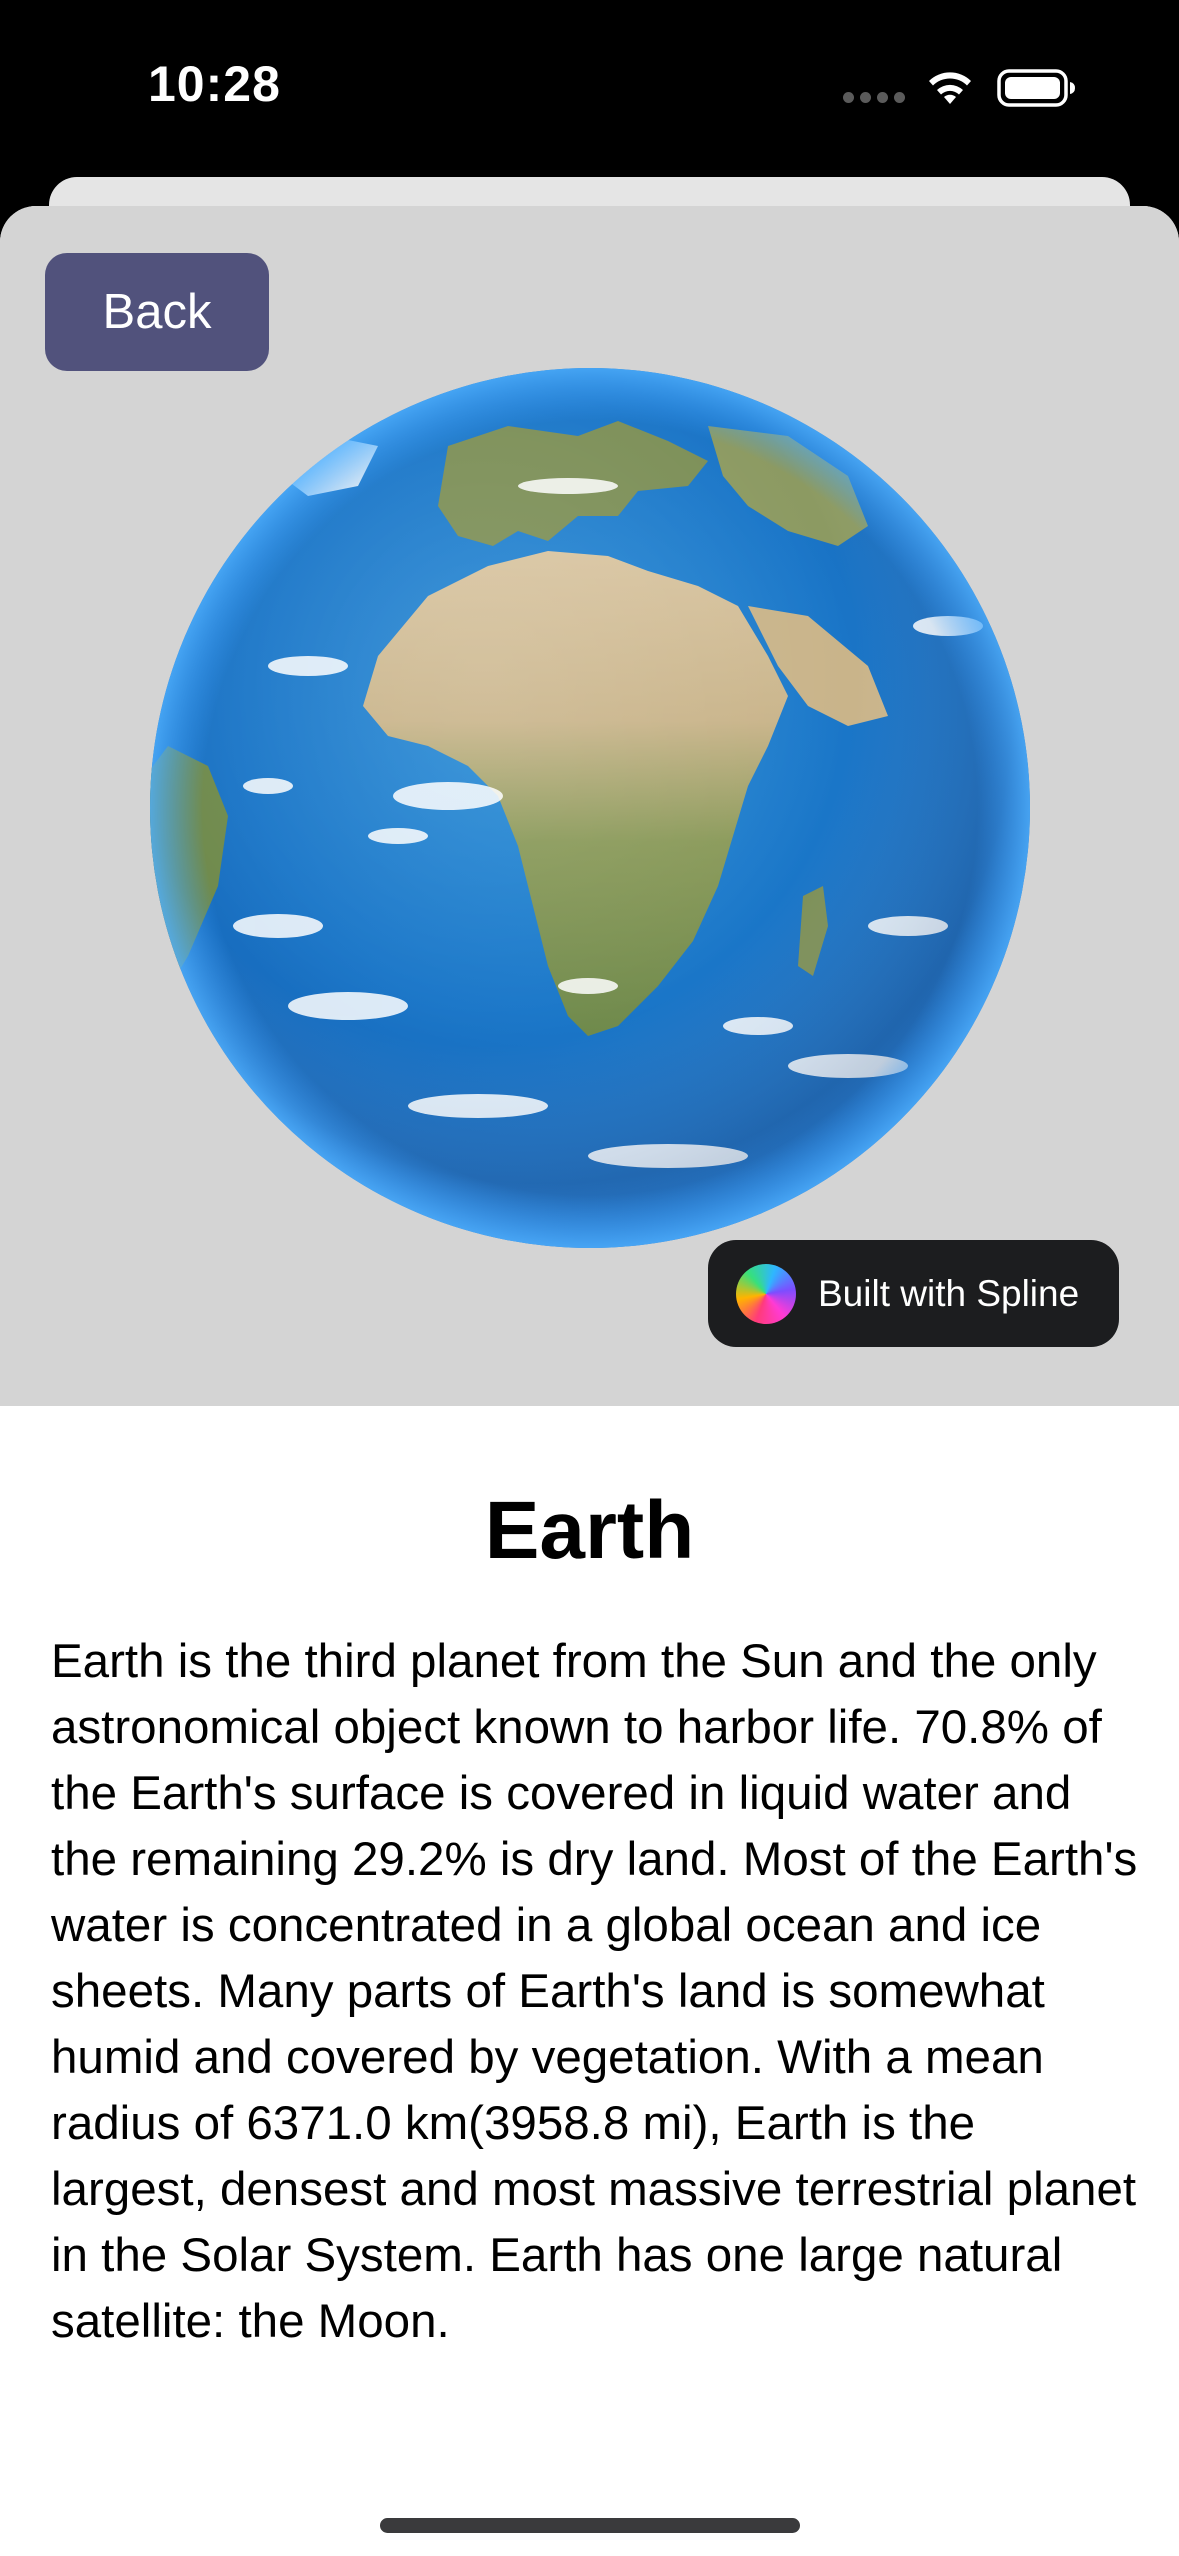 The height and width of the screenshot is (2556, 1179). What do you see at coordinates (1036, 88) in the screenshot?
I see `battery-icon` at bounding box center [1036, 88].